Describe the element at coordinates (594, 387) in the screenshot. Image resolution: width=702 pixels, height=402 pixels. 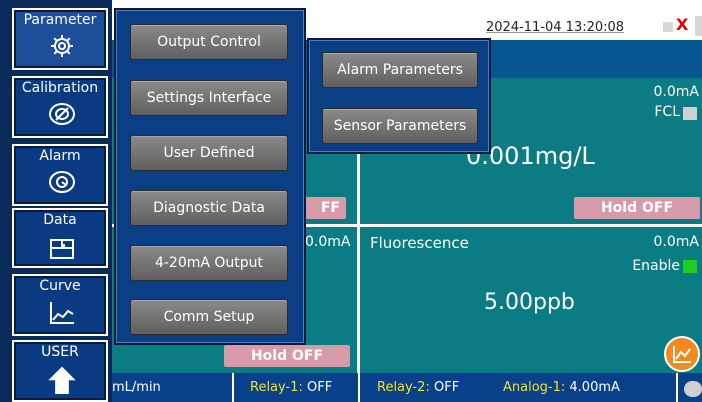
I see `analog-1-value: 4.00mA` at that location.